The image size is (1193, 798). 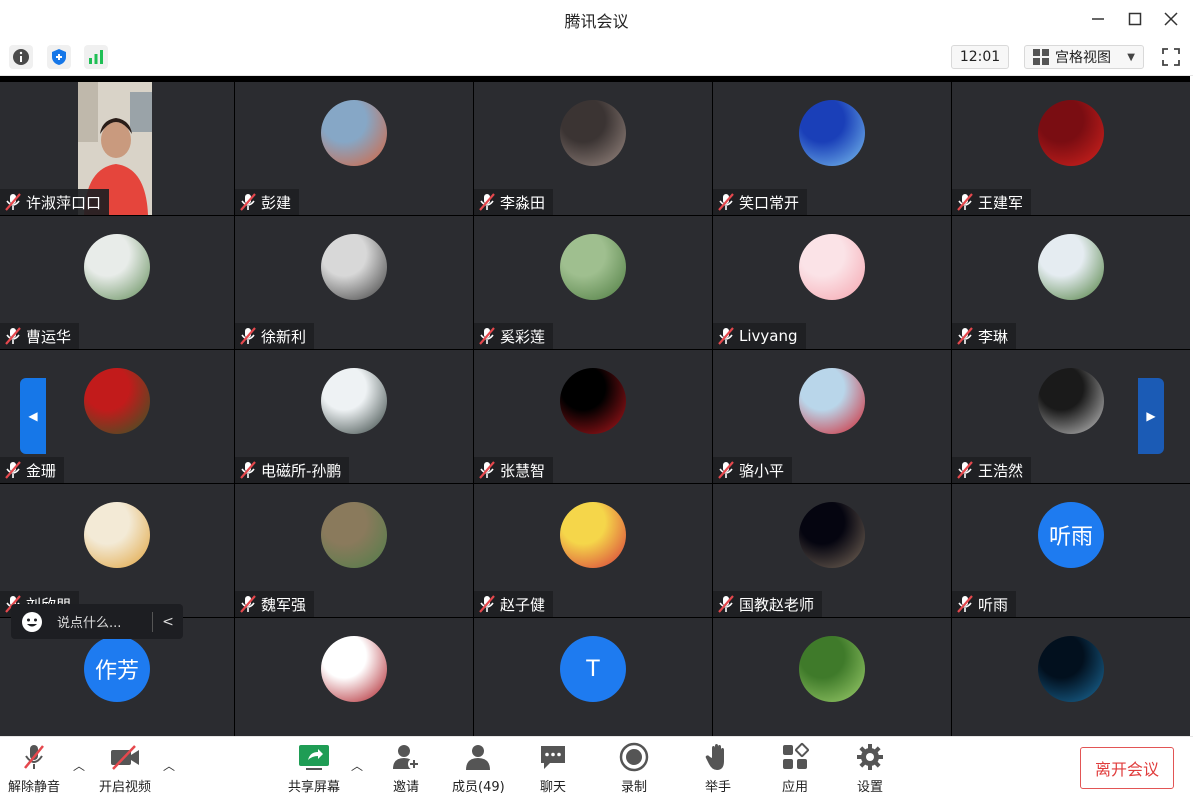 What do you see at coordinates (593, 669) in the screenshot?
I see `avatar-initials: T` at bounding box center [593, 669].